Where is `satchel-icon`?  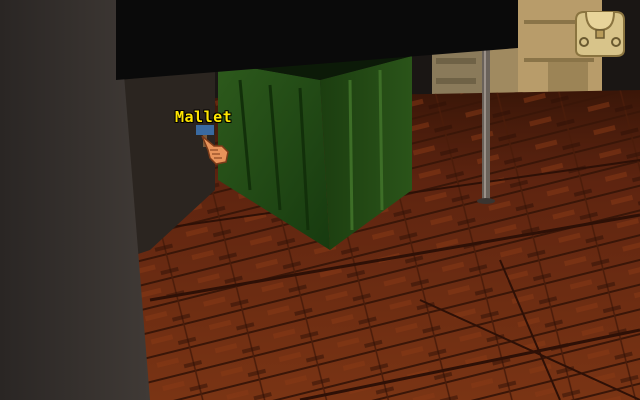
satchel-icon is located at coordinates (600, 33).